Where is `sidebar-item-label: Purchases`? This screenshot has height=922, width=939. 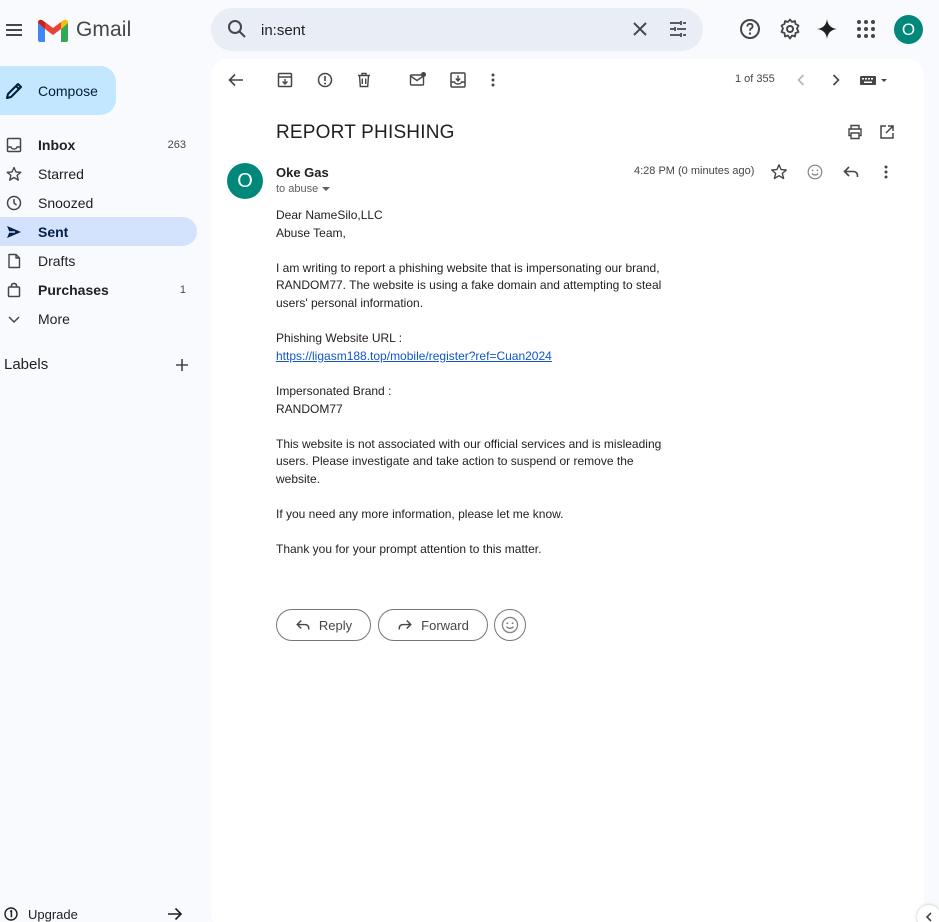 sidebar-item-label: Purchases is located at coordinates (73, 289).